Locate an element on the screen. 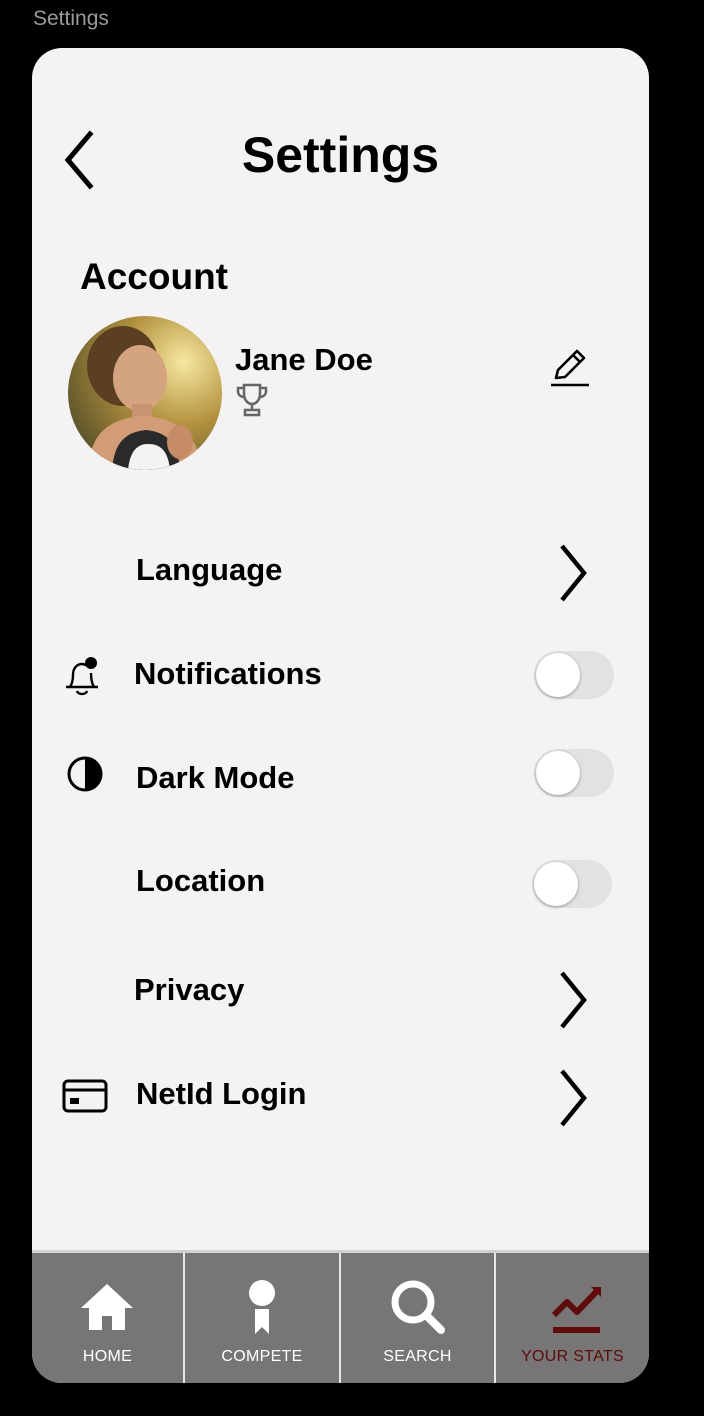 This screenshot has height=1416, width=704. language-chevron is located at coordinates (573, 573).